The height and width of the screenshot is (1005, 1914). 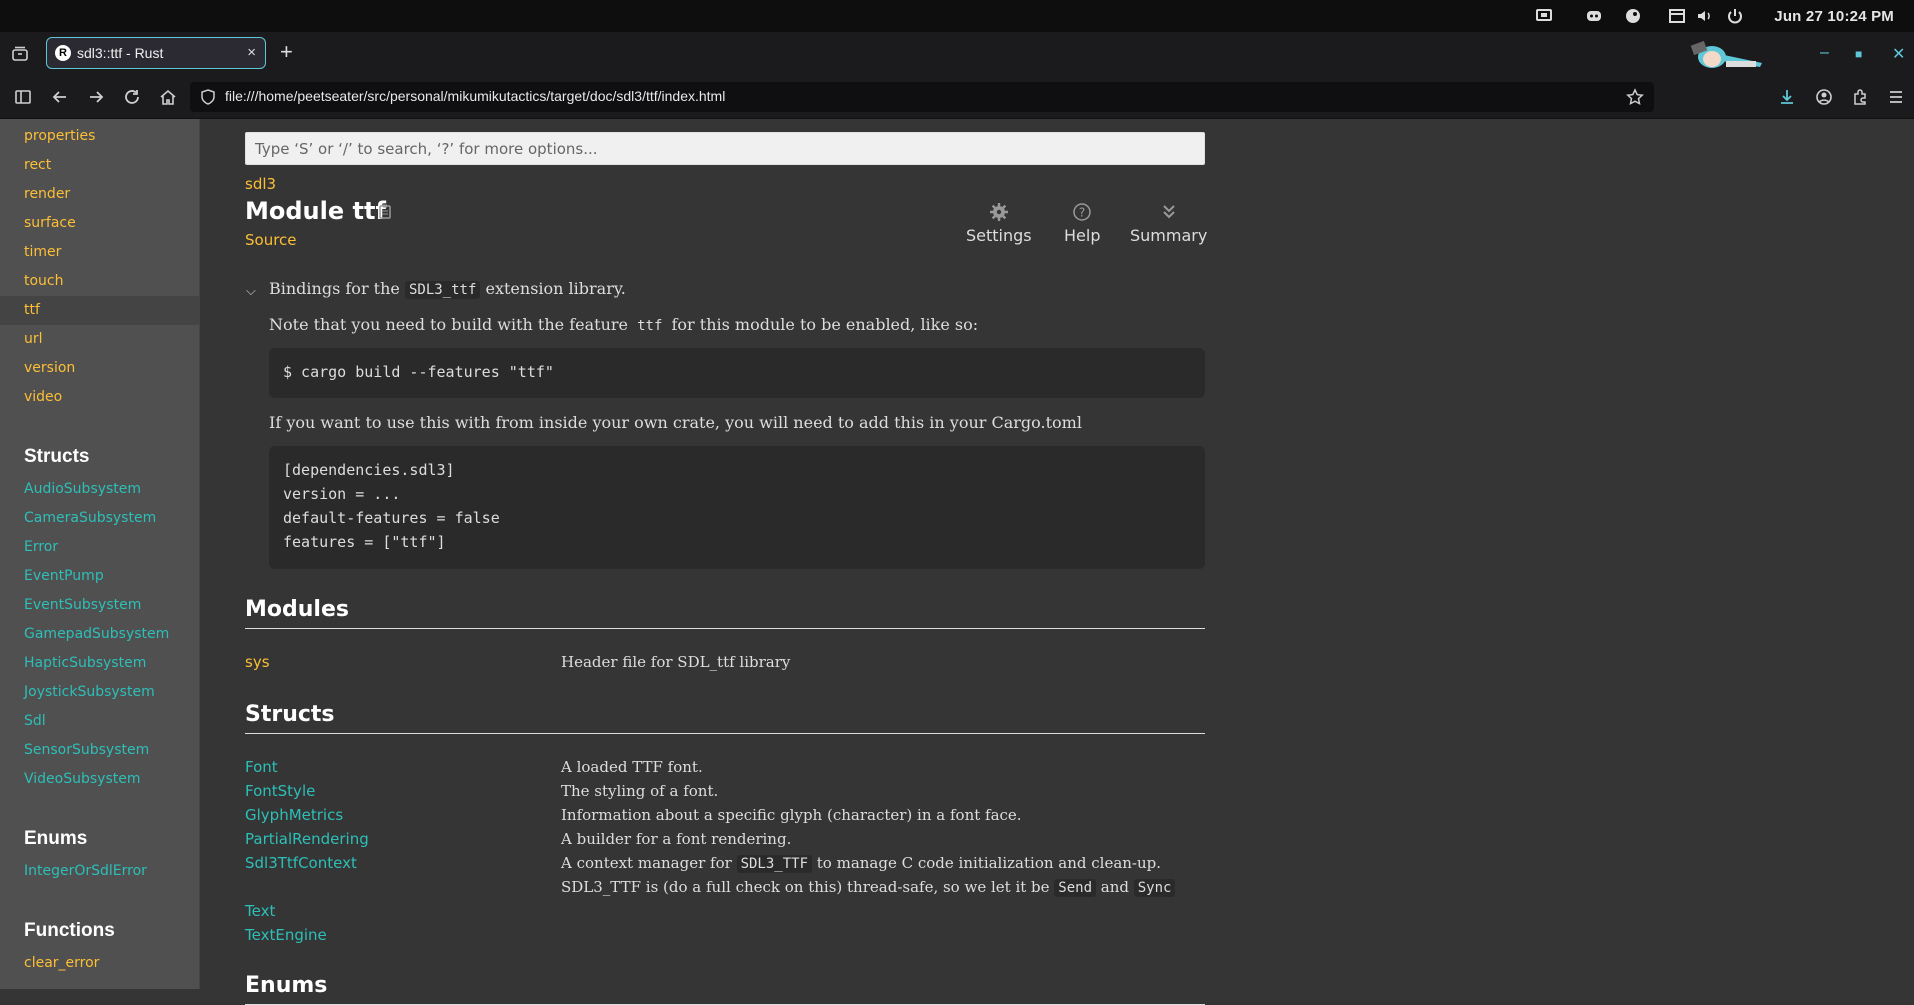 I want to click on help-button: ? Help, so click(x=1082, y=223).